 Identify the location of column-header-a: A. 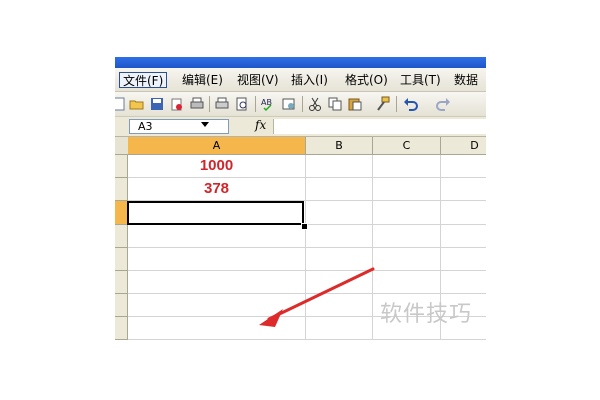
(217, 145).